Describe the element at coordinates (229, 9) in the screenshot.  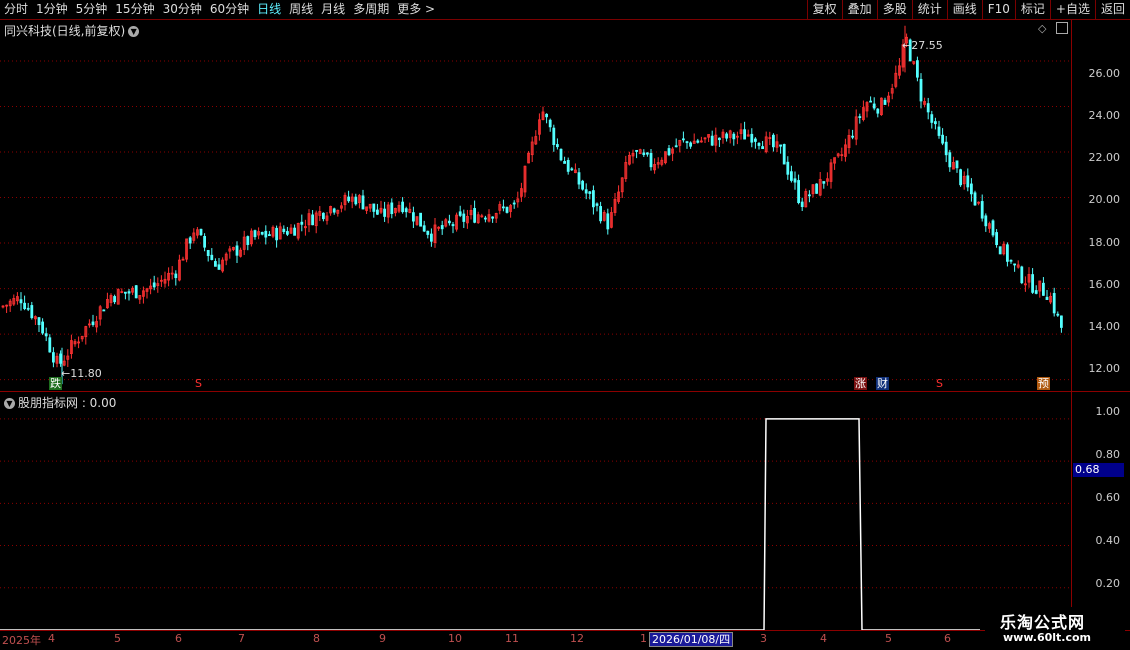
I see `tab-60min: 60分钟` at that location.